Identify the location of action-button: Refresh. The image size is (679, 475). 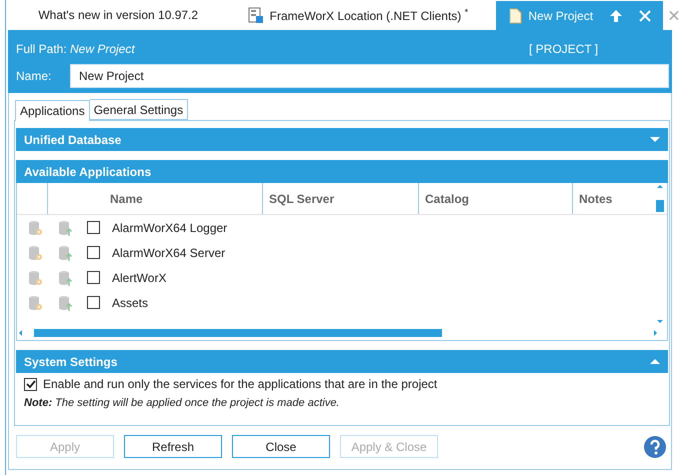
(173, 446).